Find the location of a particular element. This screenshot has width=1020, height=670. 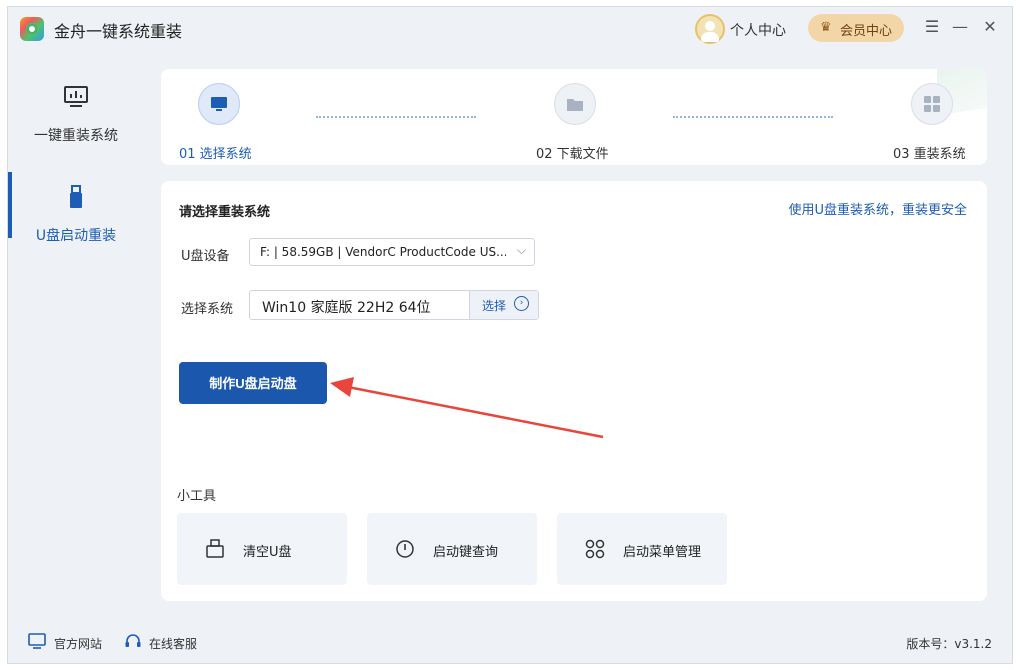

app-title: 金舟一键系统重装 is located at coordinates (118, 31).